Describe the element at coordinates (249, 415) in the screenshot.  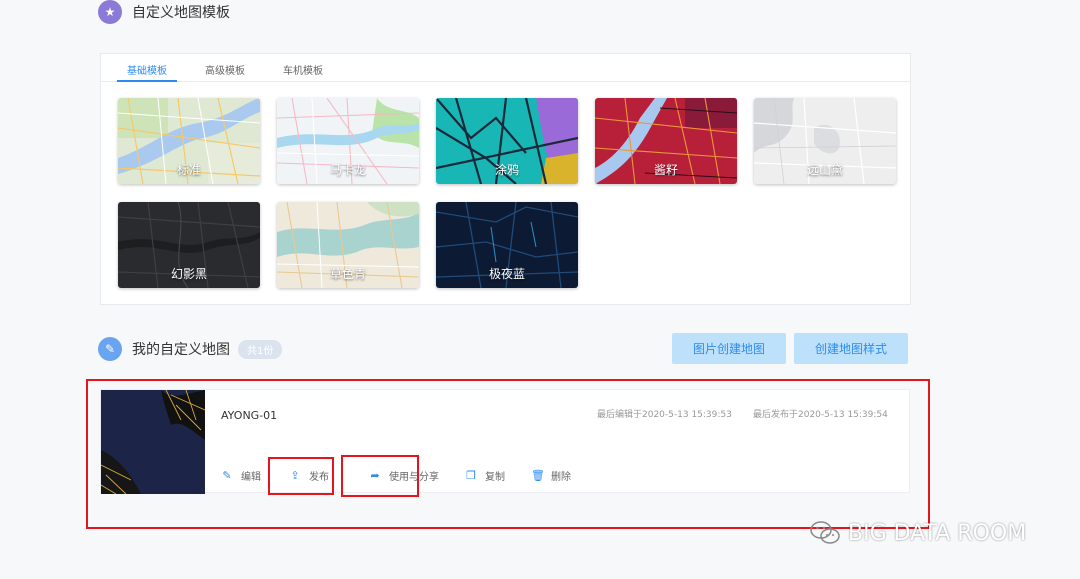
I see `map-name: AYONG-01` at that location.